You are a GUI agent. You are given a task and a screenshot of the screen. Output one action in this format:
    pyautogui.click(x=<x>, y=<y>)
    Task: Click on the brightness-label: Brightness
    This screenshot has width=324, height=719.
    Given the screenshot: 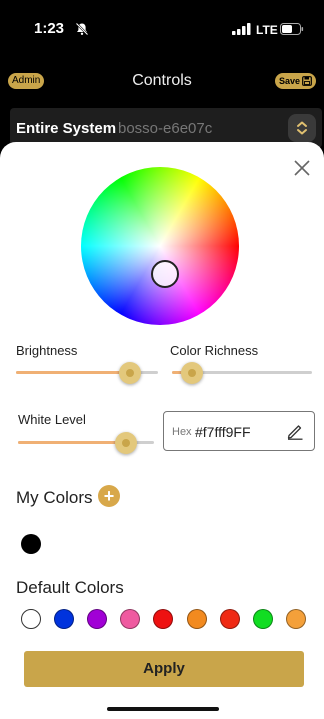 What is the action you would take?
    pyautogui.click(x=47, y=350)
    